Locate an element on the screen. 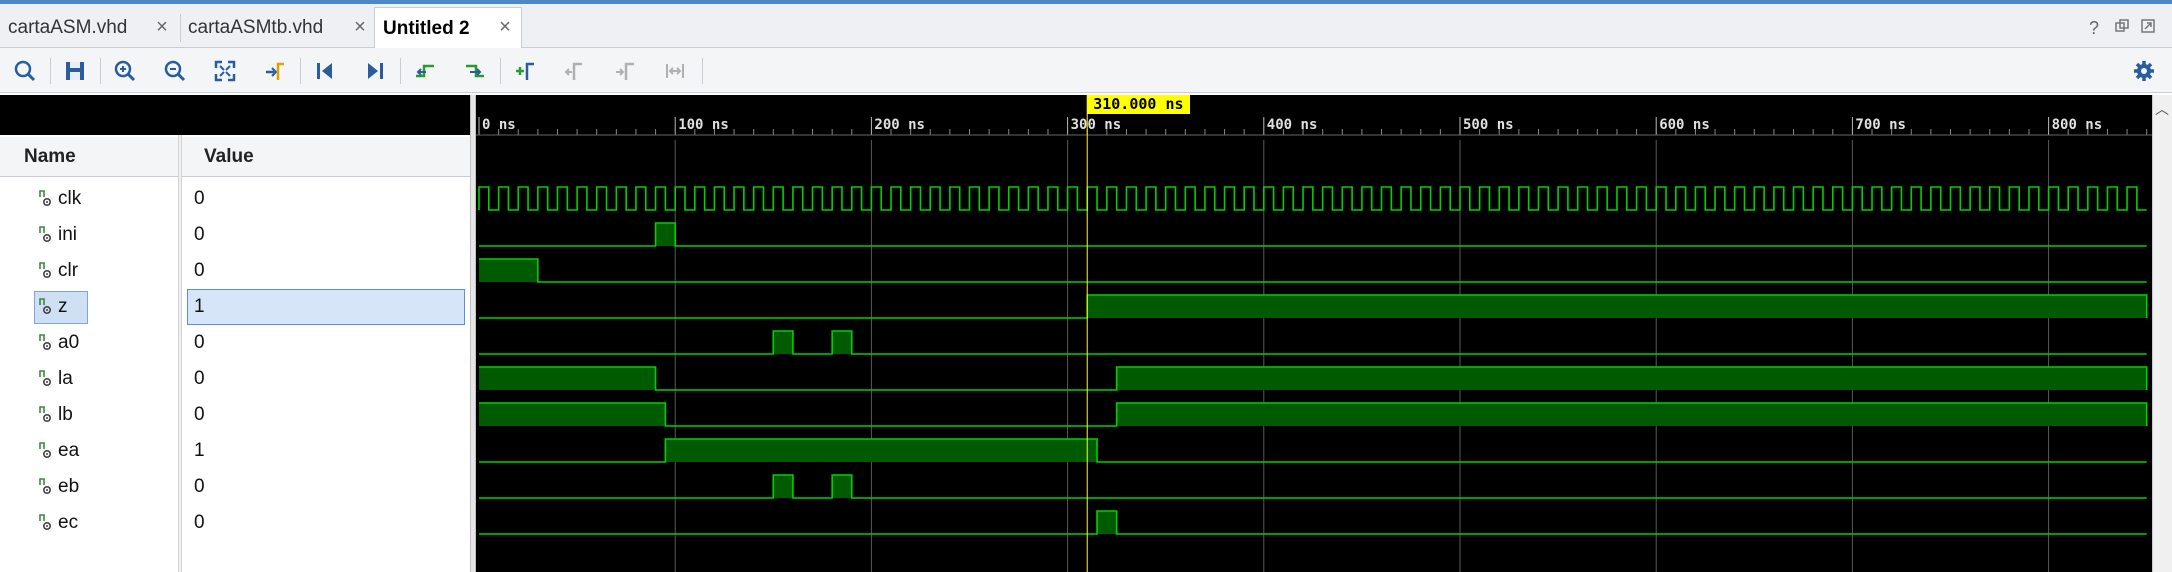 The height and width of the screenshot is (572, 2172). signal-row-lb: lb is located at coordinates (89, 415).